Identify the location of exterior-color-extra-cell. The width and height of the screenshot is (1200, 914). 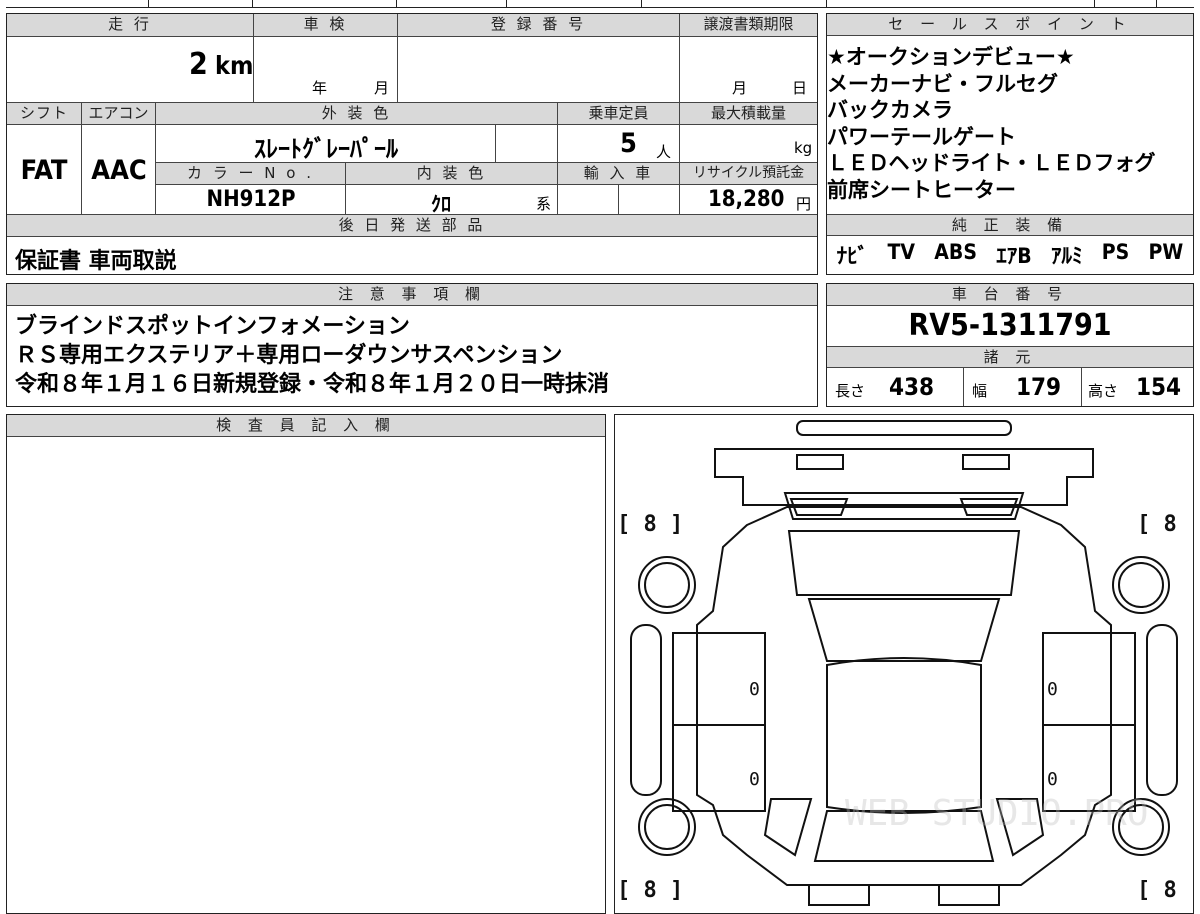
(526, 143).